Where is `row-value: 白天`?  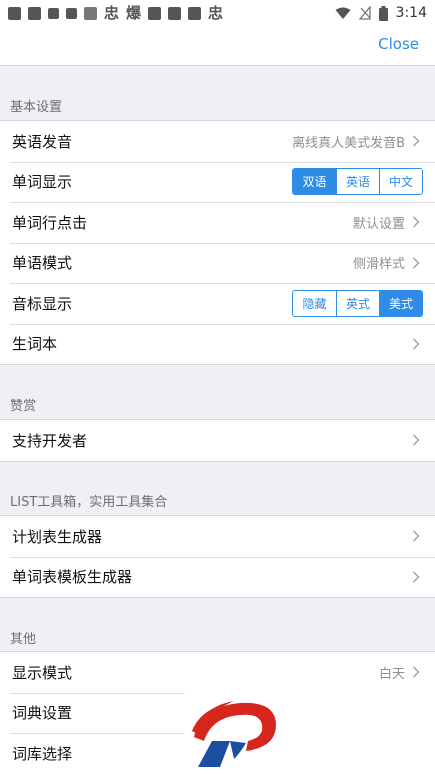 row-value: 白天 is located at coordinates (391, 674).